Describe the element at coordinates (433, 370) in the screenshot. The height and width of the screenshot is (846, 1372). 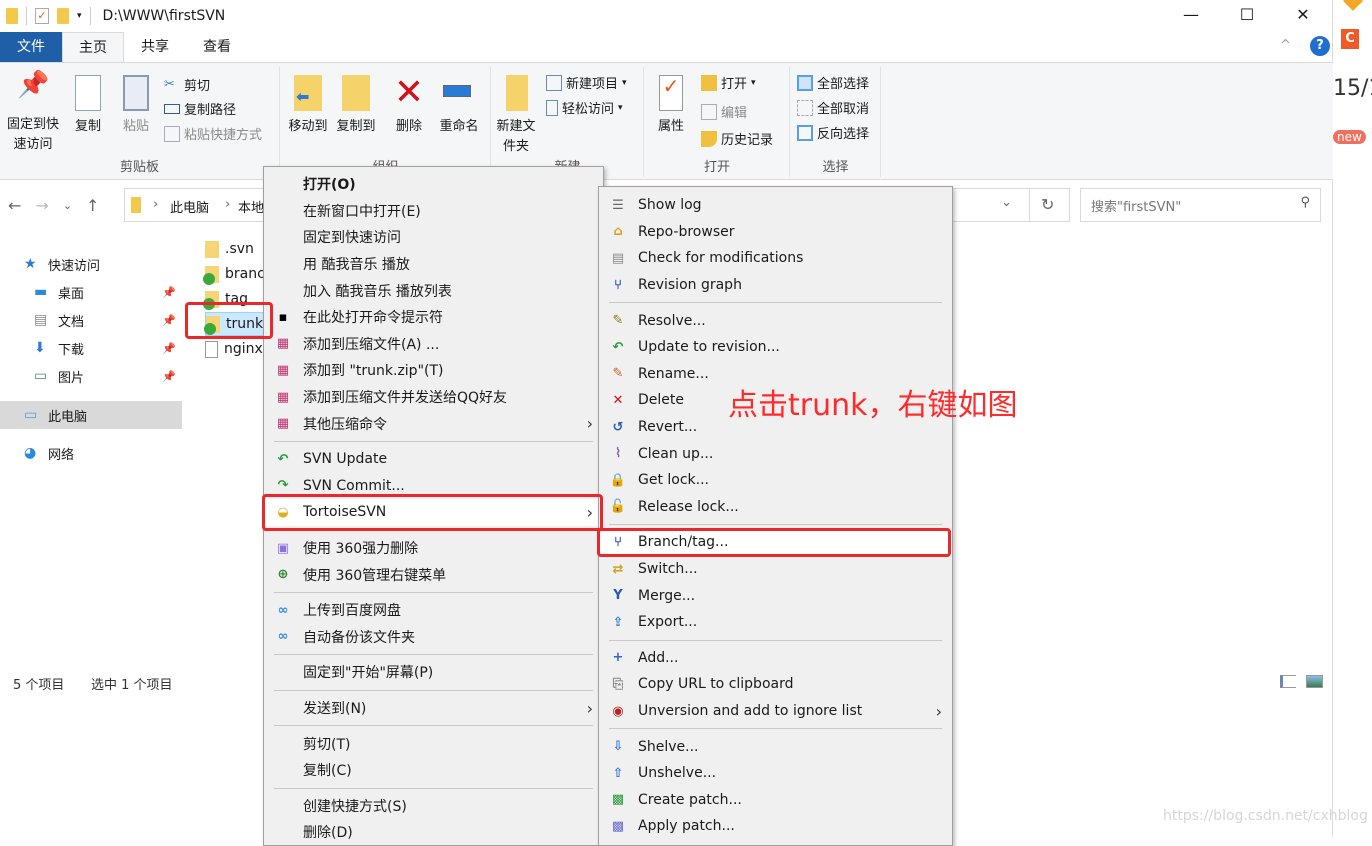
I see `menu-item: ▦ 添加到 "trunk.zip"(T)` at that location.